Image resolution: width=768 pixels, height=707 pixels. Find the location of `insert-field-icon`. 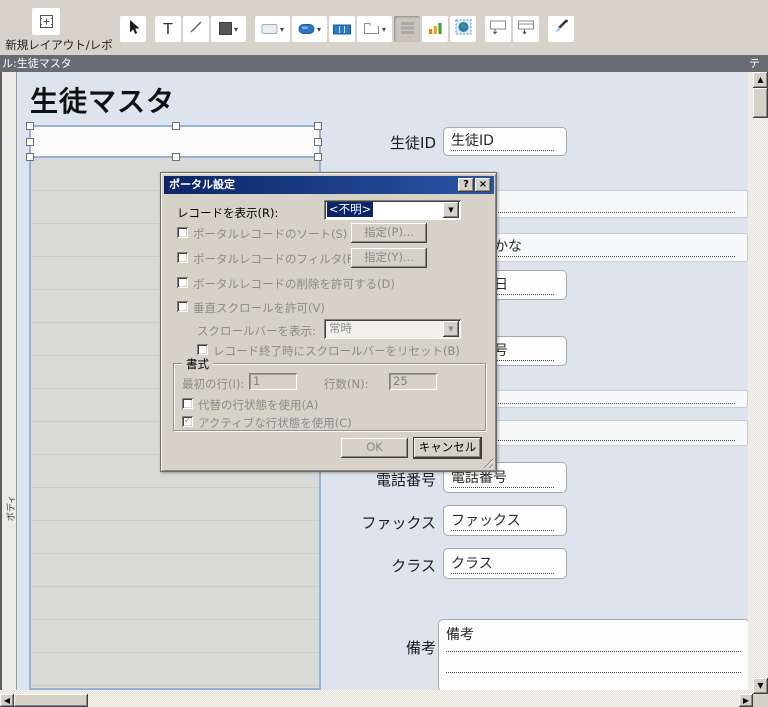

insert-field-icon is located at coordinates (498, 29).